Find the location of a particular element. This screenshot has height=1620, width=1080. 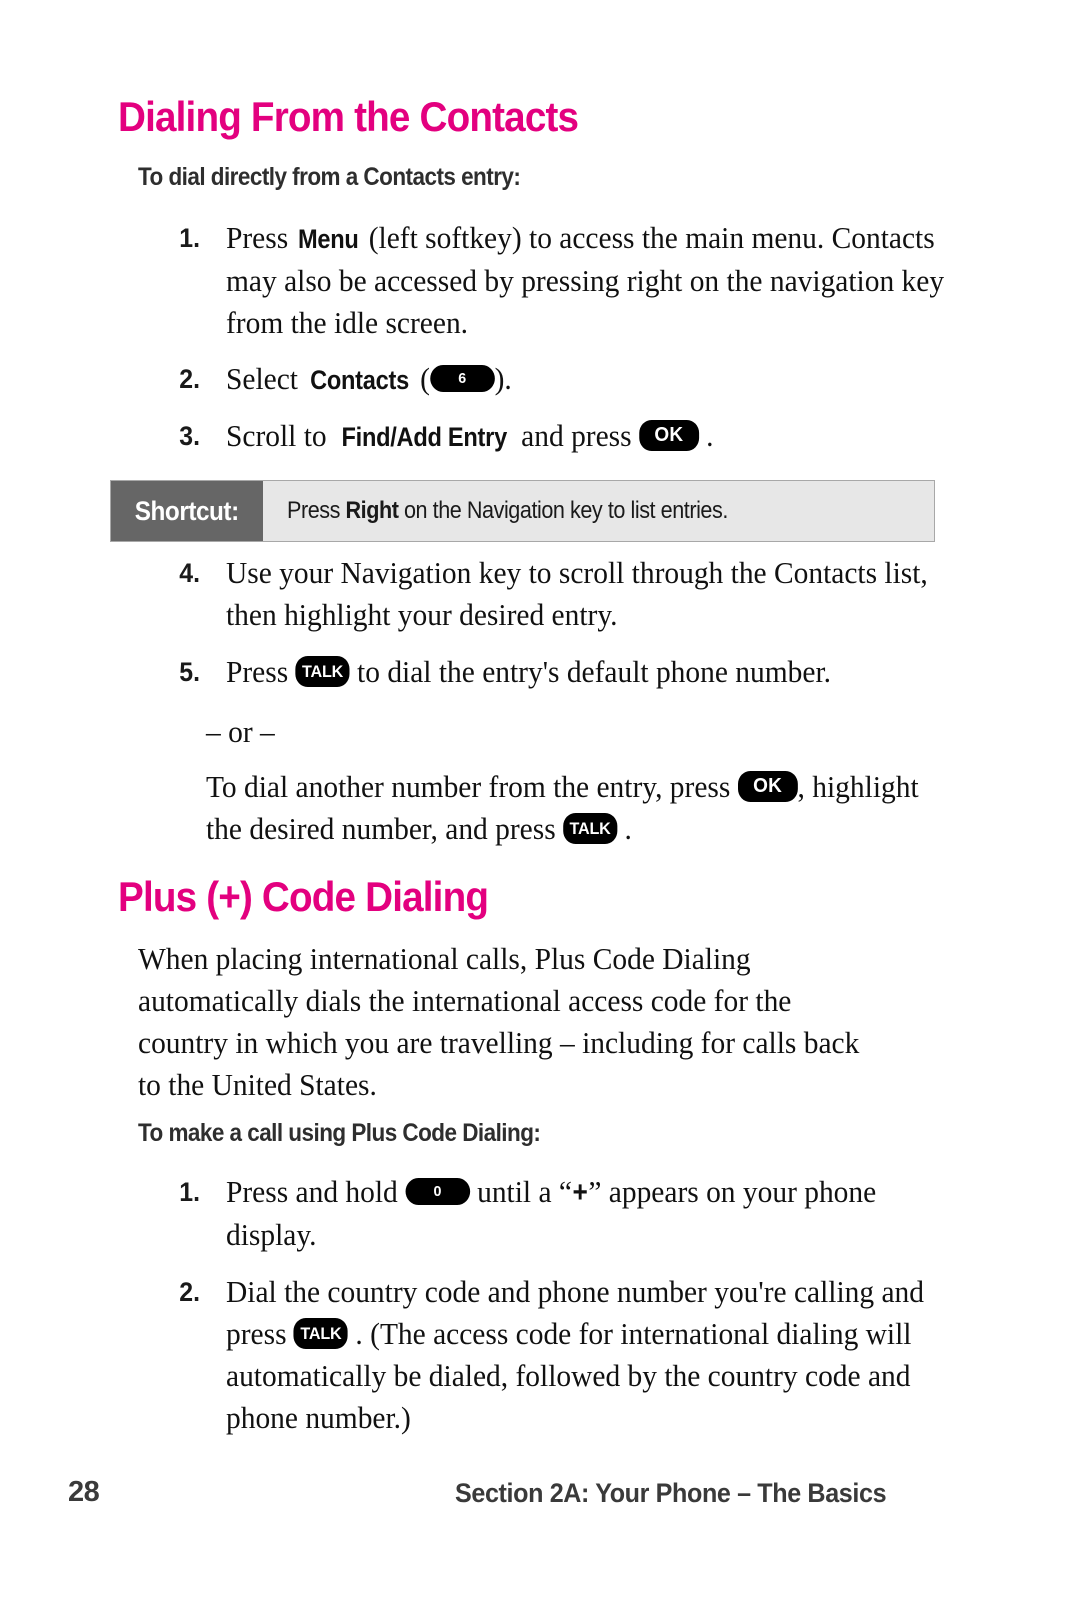

shortcut-emphasis-right: Right is located at coordinates (372, 510).